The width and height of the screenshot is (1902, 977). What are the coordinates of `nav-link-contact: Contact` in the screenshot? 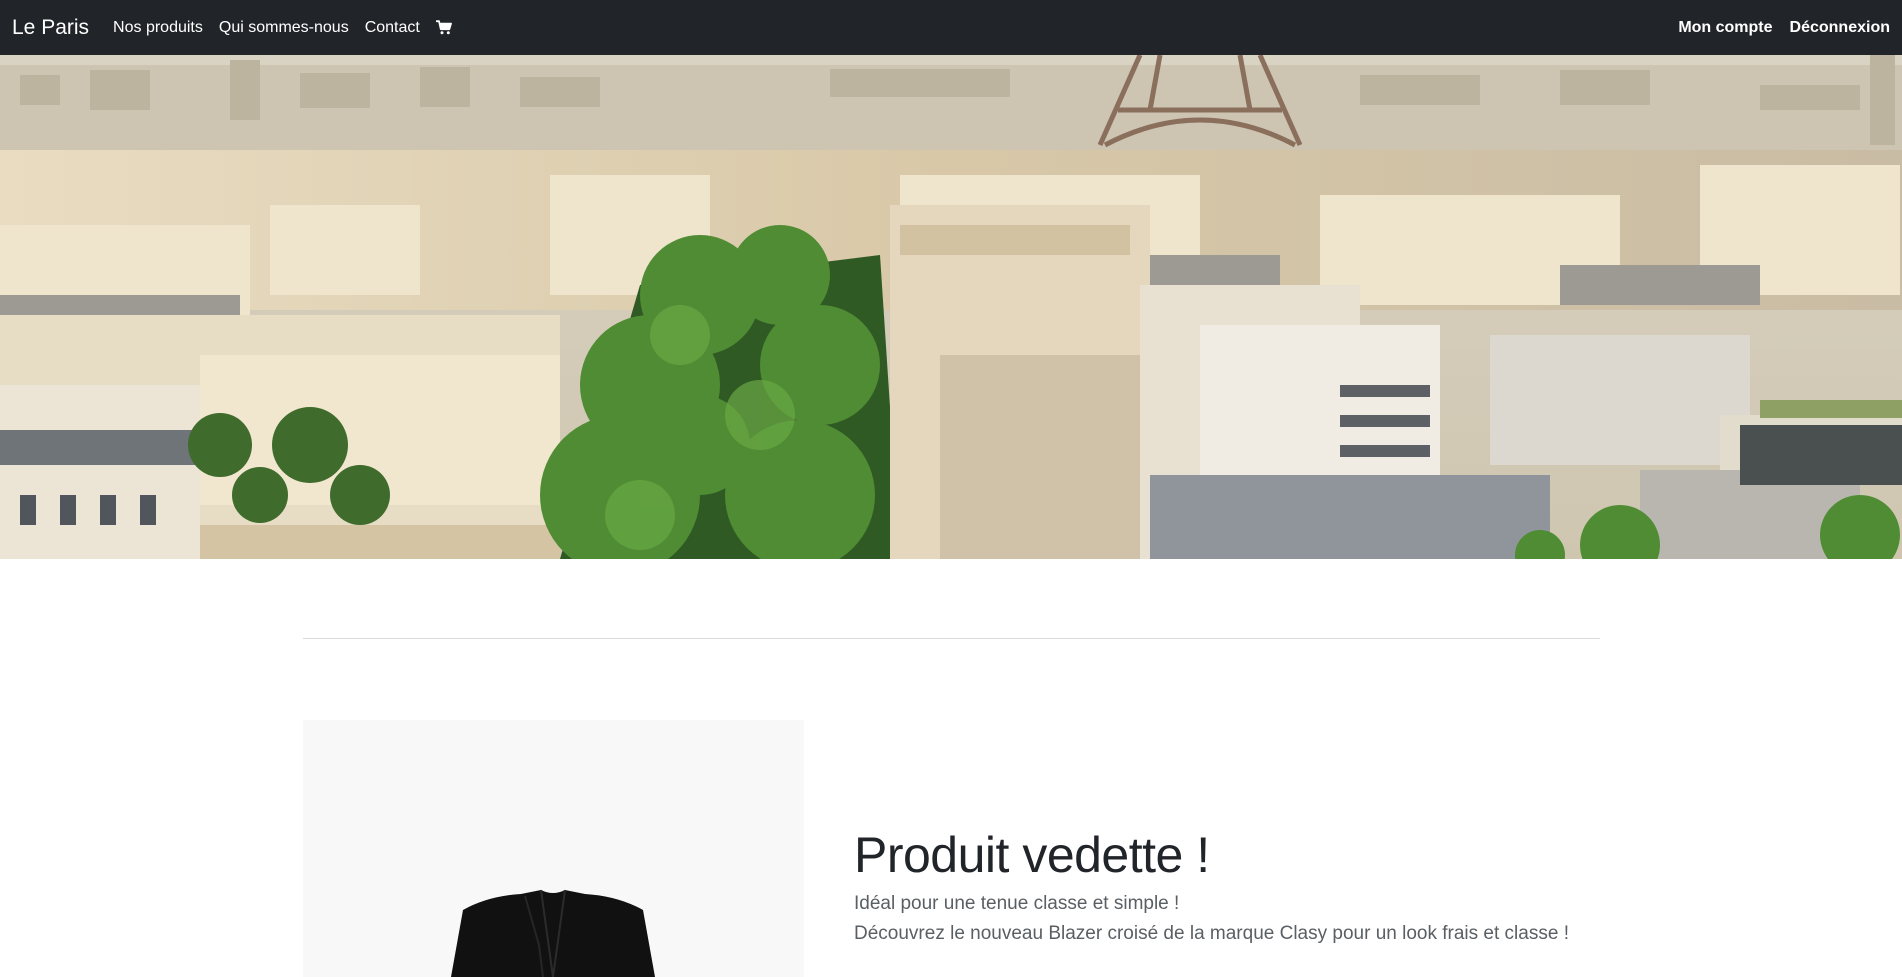 It's located at (392, 28).